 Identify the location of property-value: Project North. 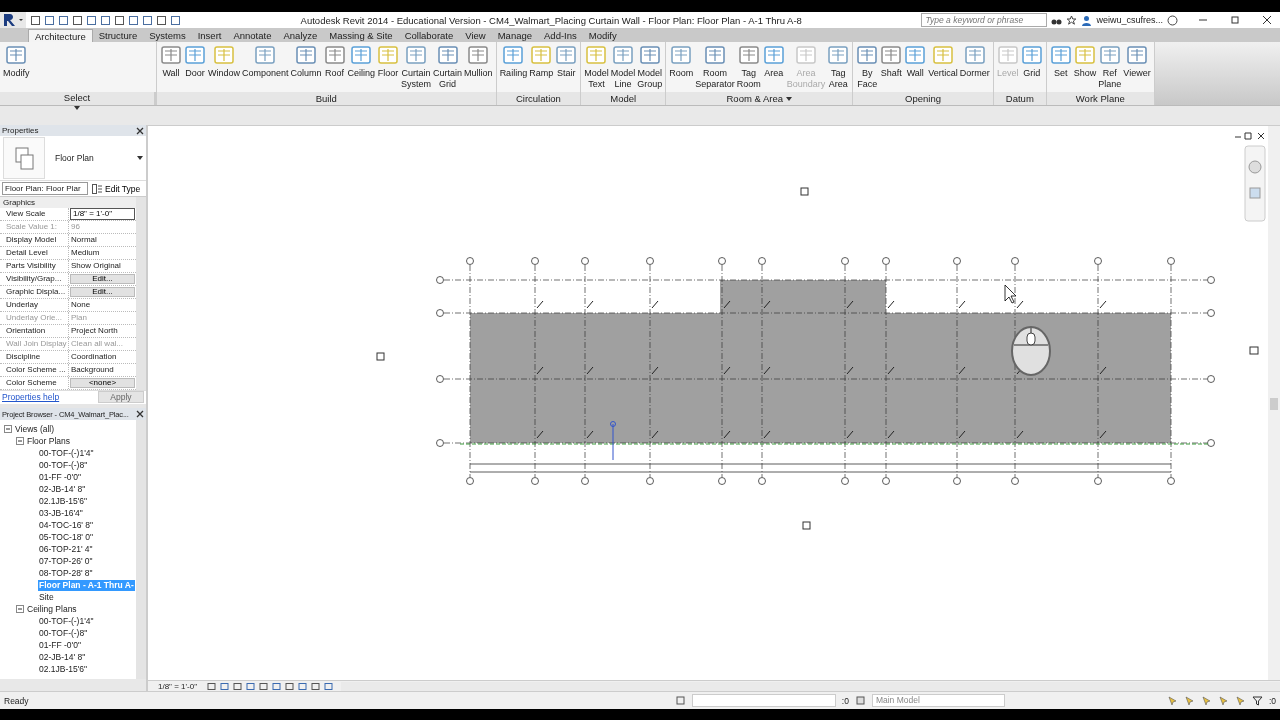
(102, 330).